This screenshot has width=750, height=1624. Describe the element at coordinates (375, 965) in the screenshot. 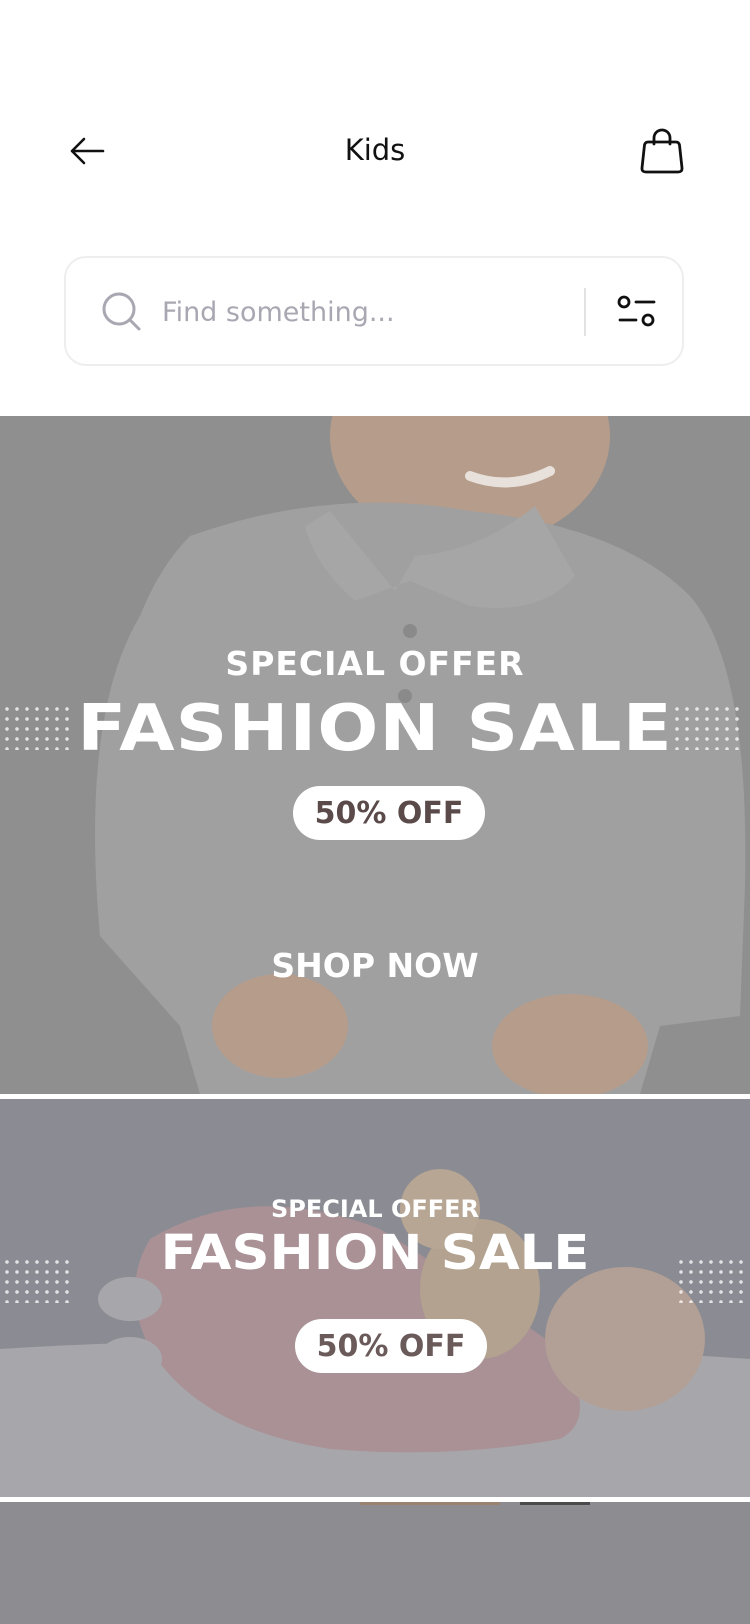

I see `shop-now-link: SHOP NOW` at that location.